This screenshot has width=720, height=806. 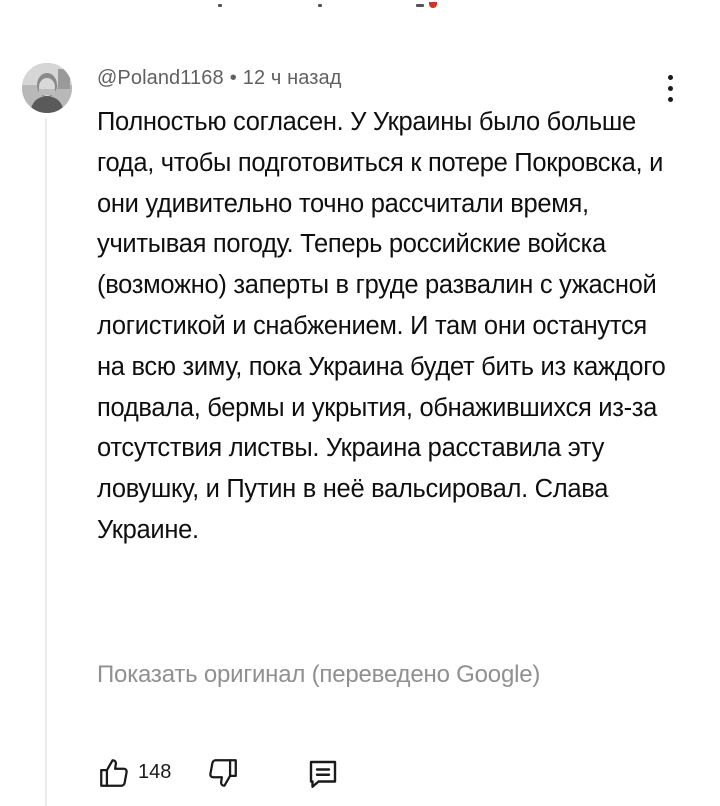 What do you see at coordinates (160, 78) in the screenshot?
I see `author-handle: @Poland1168` at bounding box center [160, 78].